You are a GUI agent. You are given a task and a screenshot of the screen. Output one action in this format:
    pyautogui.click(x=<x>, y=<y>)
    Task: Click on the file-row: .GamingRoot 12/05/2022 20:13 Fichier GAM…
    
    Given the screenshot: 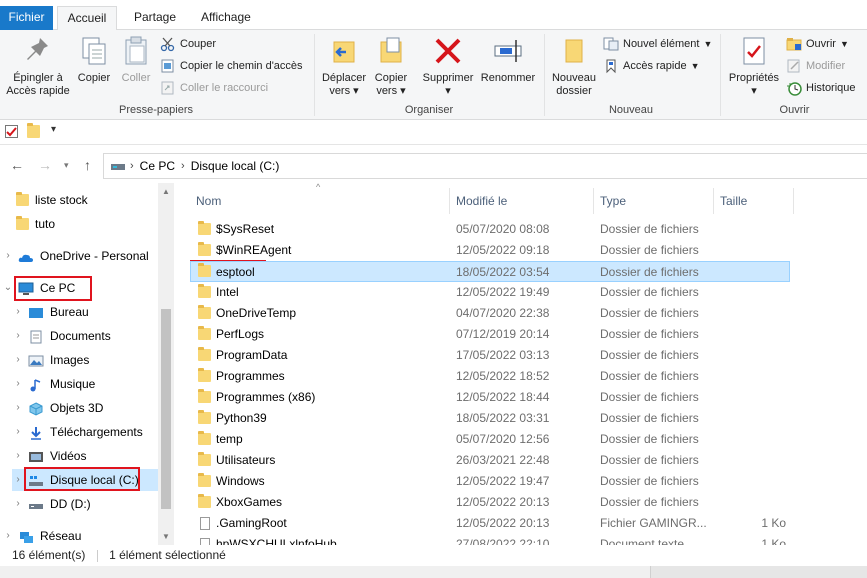 What is the action you would take?
    pyautogui.click(x=490, y=523)
    